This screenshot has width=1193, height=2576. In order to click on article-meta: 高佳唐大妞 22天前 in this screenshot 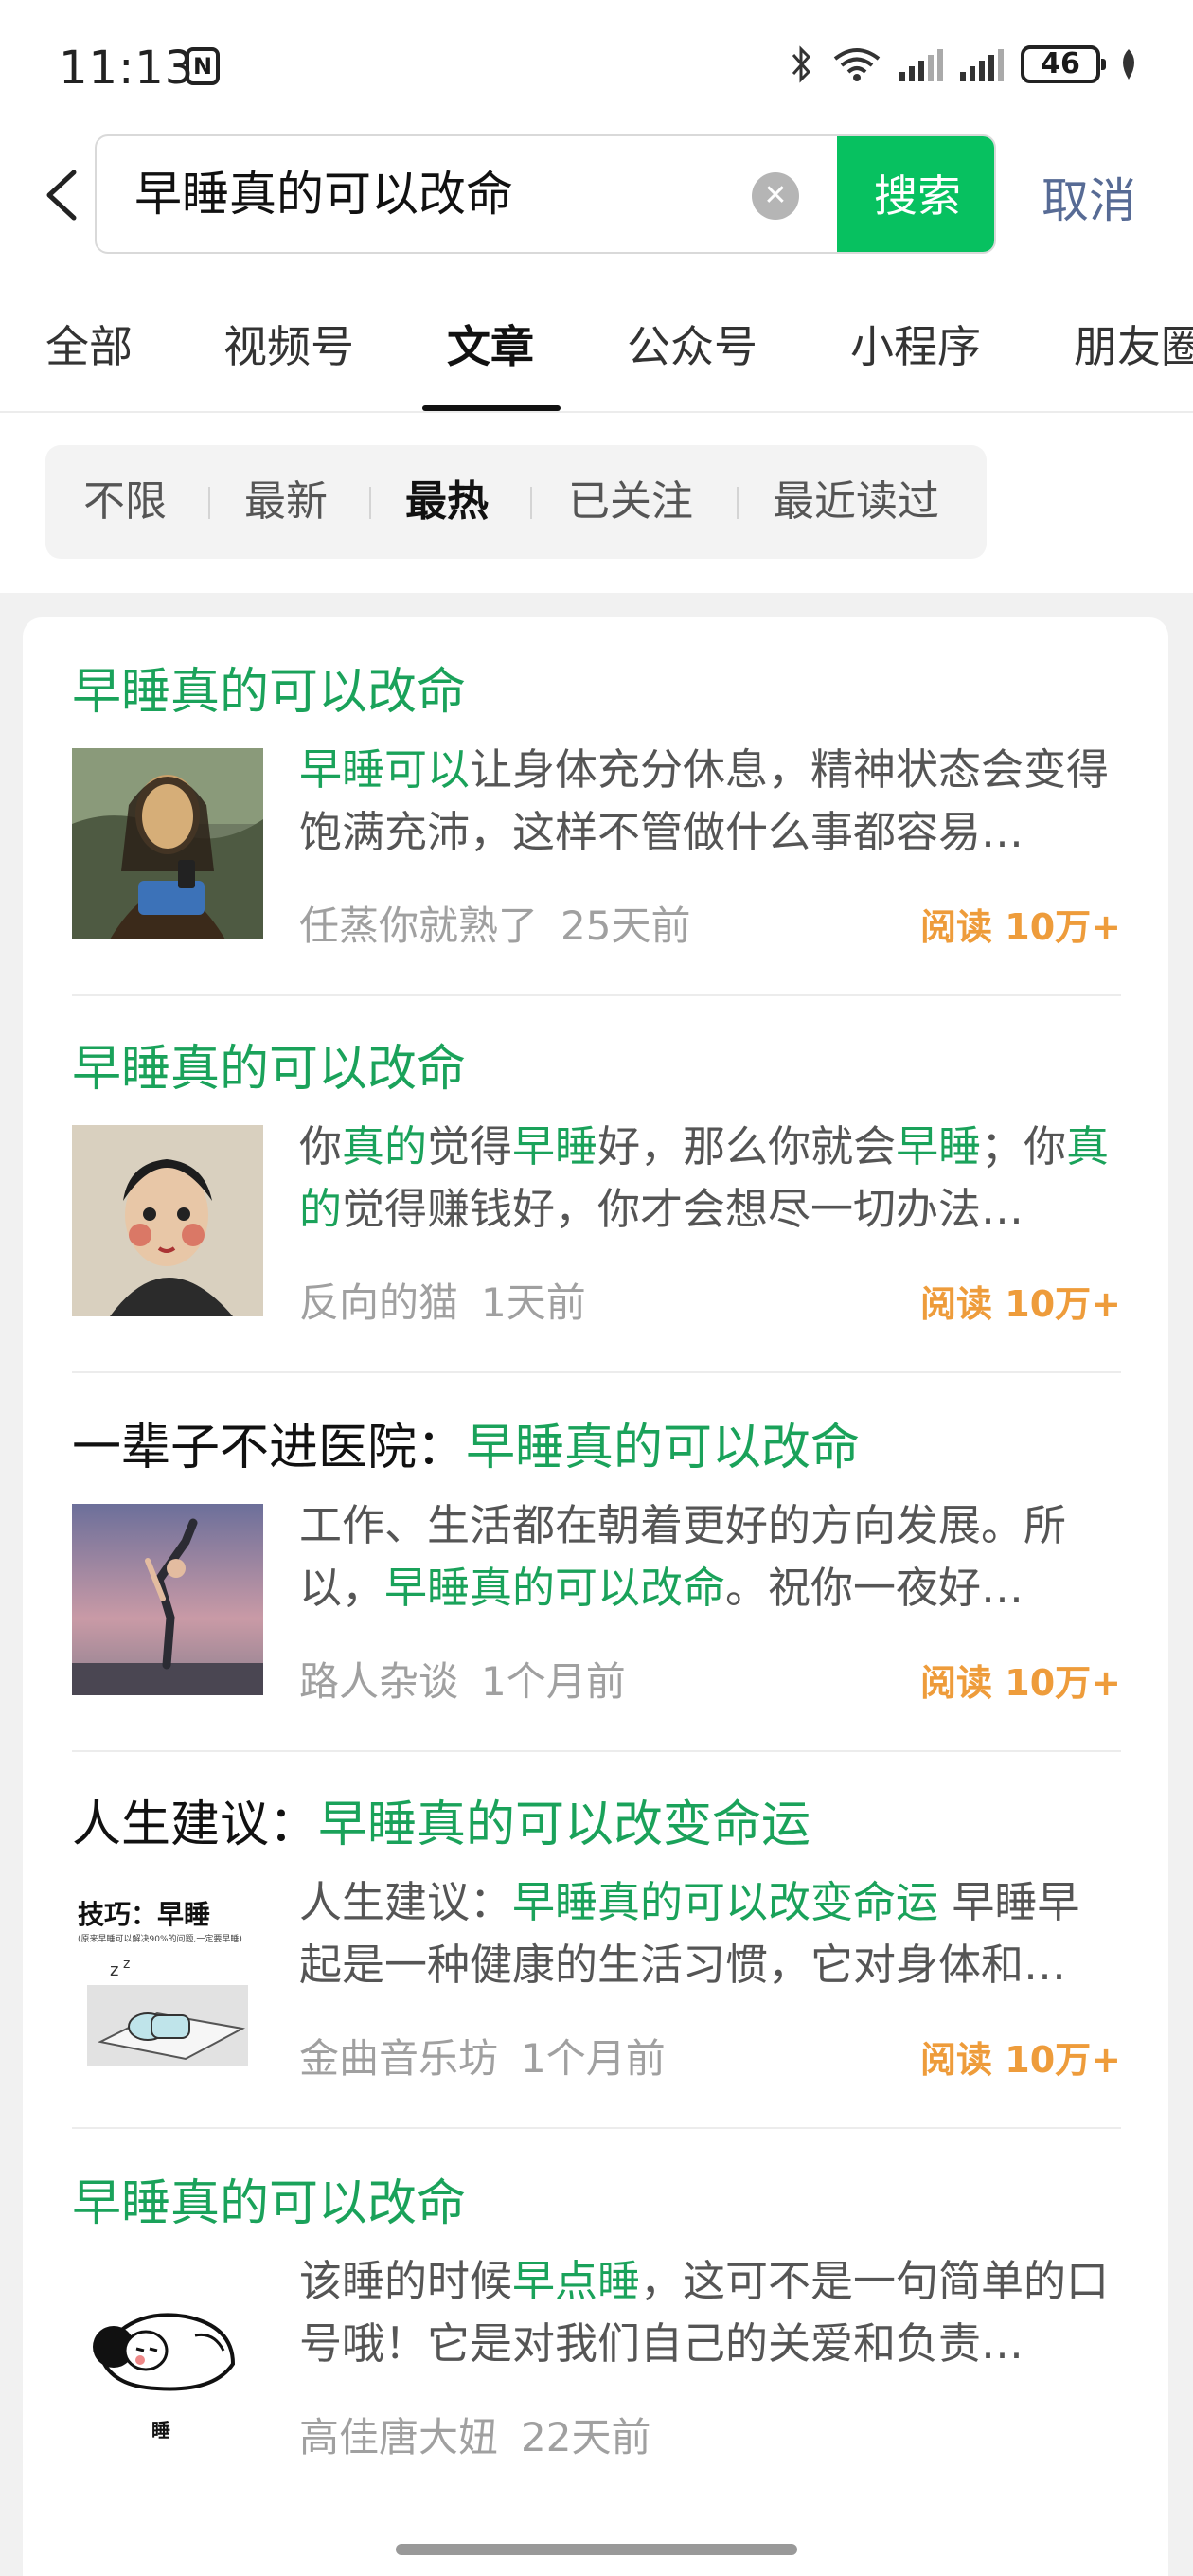, I will do `click(486, 2434)`.